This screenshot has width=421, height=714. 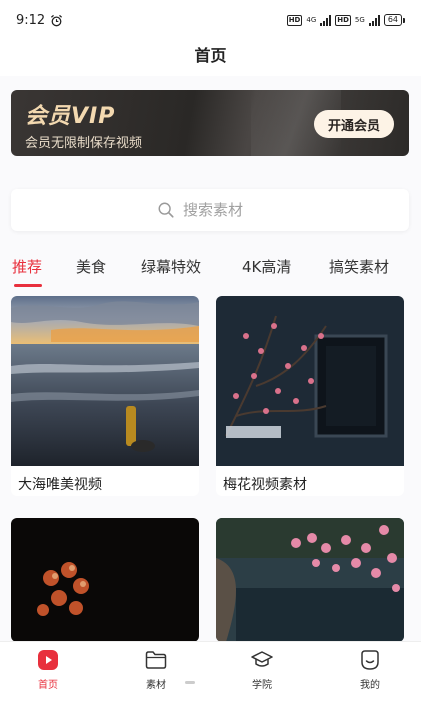 I want to click on tab-green-screen: 绿幕特效, so click(x=171, y=266).